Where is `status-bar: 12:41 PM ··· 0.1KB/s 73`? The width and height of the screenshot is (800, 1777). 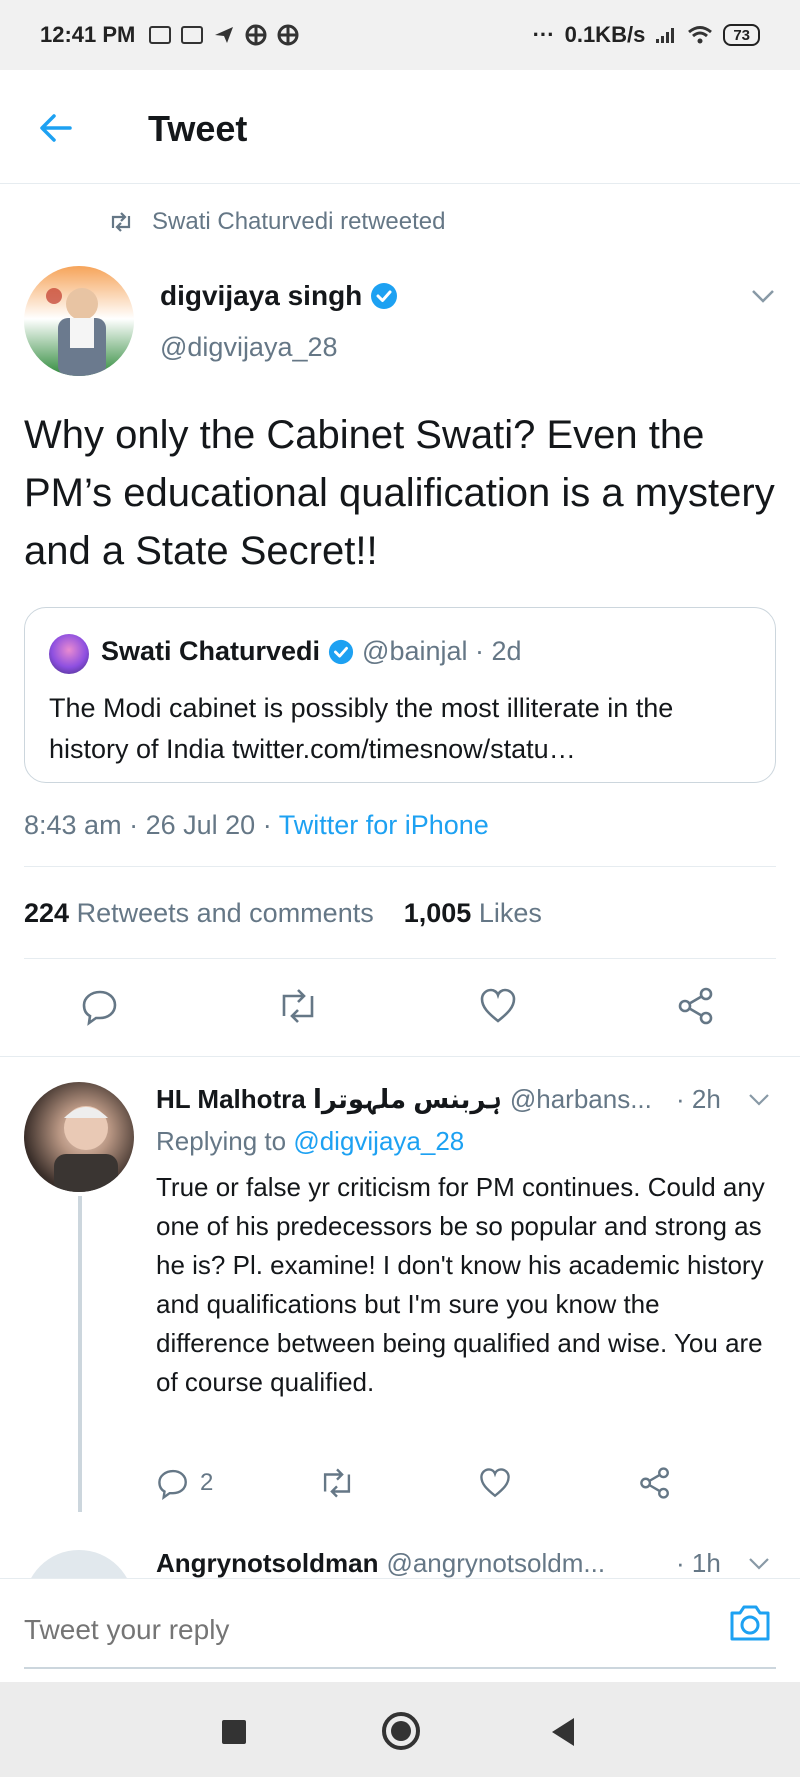 status-bar: 12:41 PM ··· 0.1KB/s 73 is located at coordinates (400, 35).